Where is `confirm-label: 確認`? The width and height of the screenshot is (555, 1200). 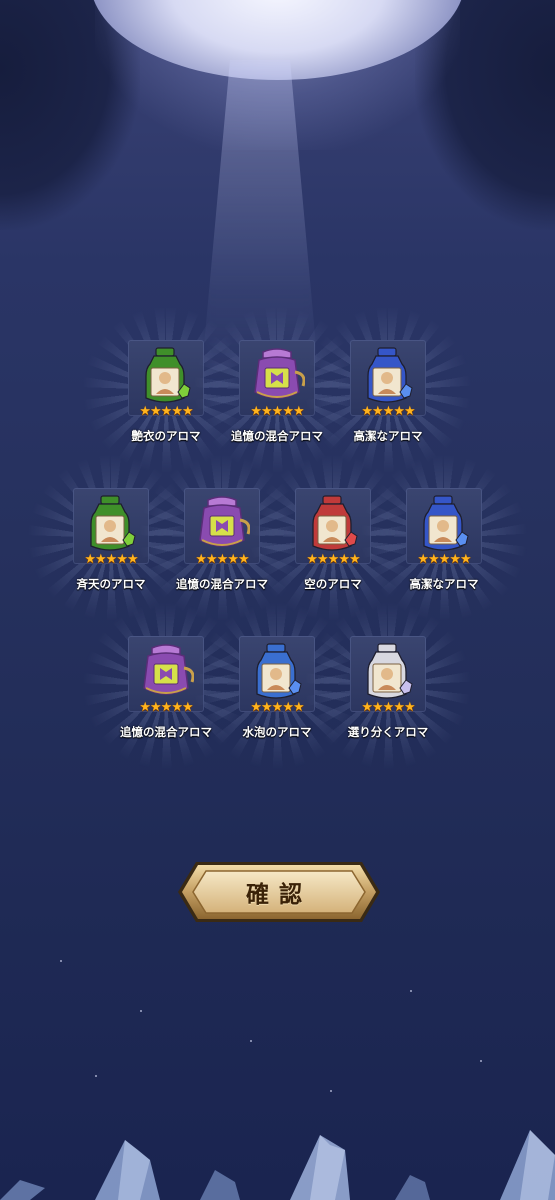
confirm-label: 確認 is located at coordinates (279, 895).